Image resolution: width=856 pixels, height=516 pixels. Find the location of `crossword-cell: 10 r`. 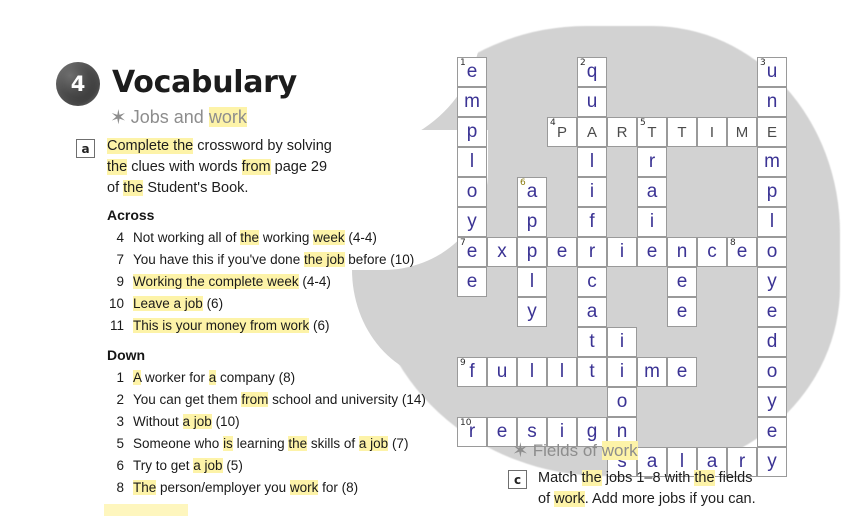

crossword-cell: 10 r is located at coordinates (472, 432).